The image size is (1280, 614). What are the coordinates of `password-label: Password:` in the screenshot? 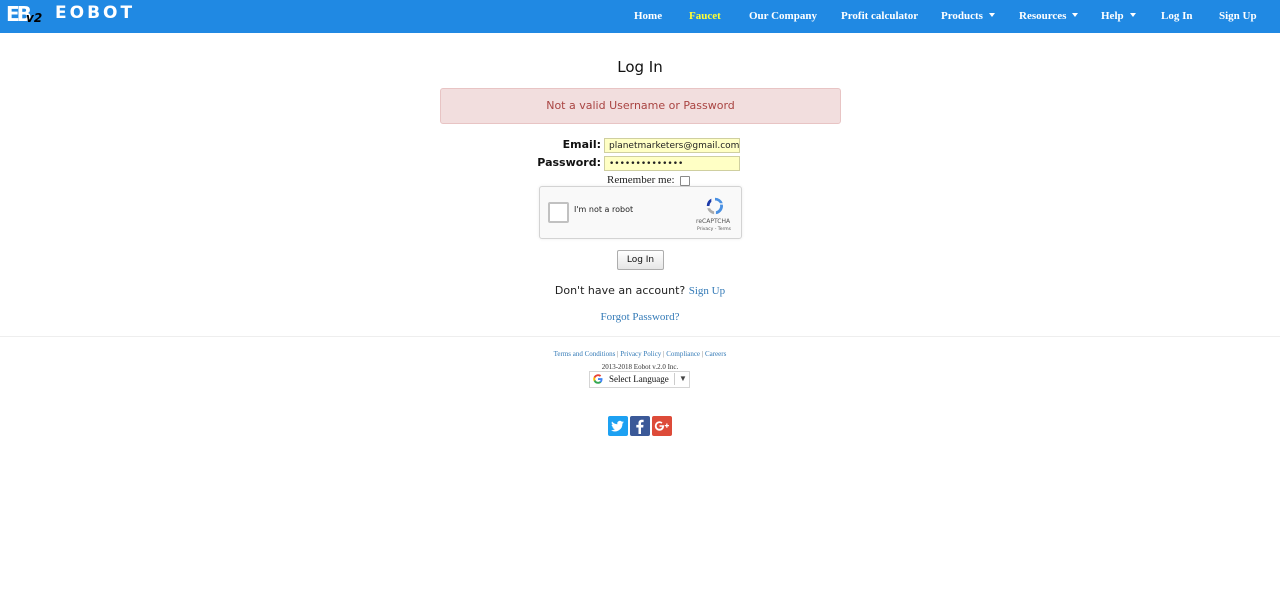 It's located at (569, 162).